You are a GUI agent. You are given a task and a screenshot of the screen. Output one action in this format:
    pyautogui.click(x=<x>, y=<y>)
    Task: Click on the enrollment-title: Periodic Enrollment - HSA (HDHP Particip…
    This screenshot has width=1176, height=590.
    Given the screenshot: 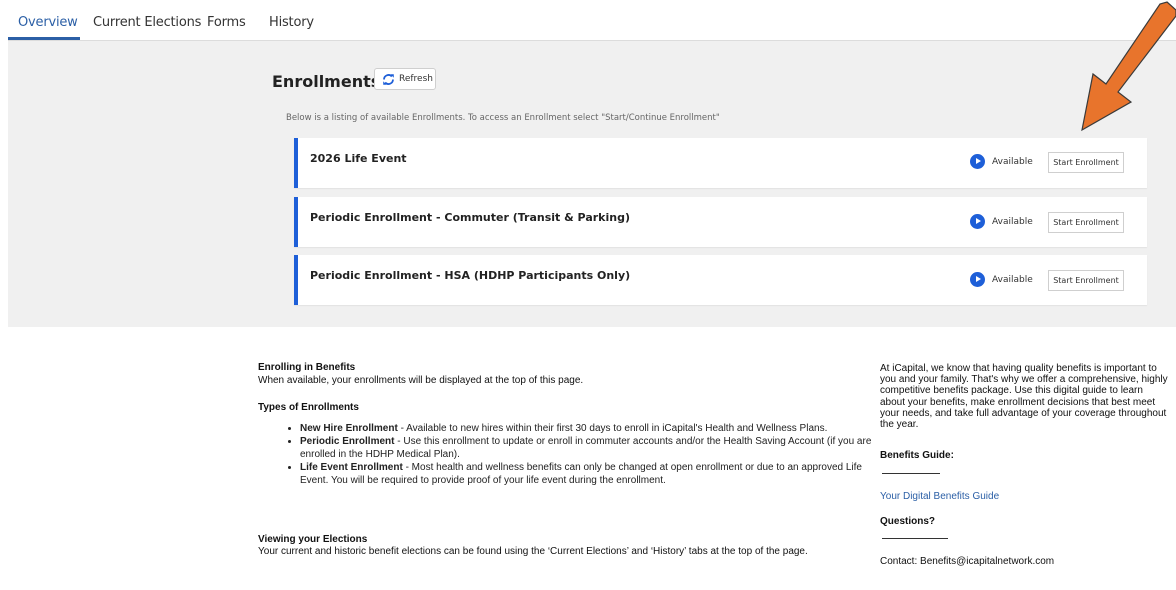 What is the action you would take?
    pyautogui.click(x=470, y=275)
    